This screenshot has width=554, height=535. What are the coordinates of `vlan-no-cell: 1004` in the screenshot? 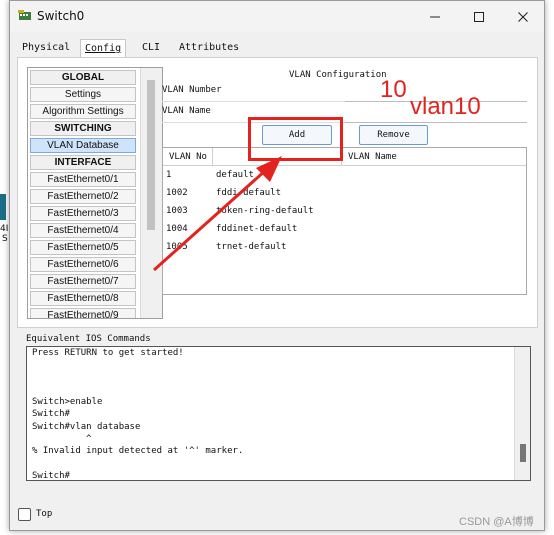 It's located at (177, 229).